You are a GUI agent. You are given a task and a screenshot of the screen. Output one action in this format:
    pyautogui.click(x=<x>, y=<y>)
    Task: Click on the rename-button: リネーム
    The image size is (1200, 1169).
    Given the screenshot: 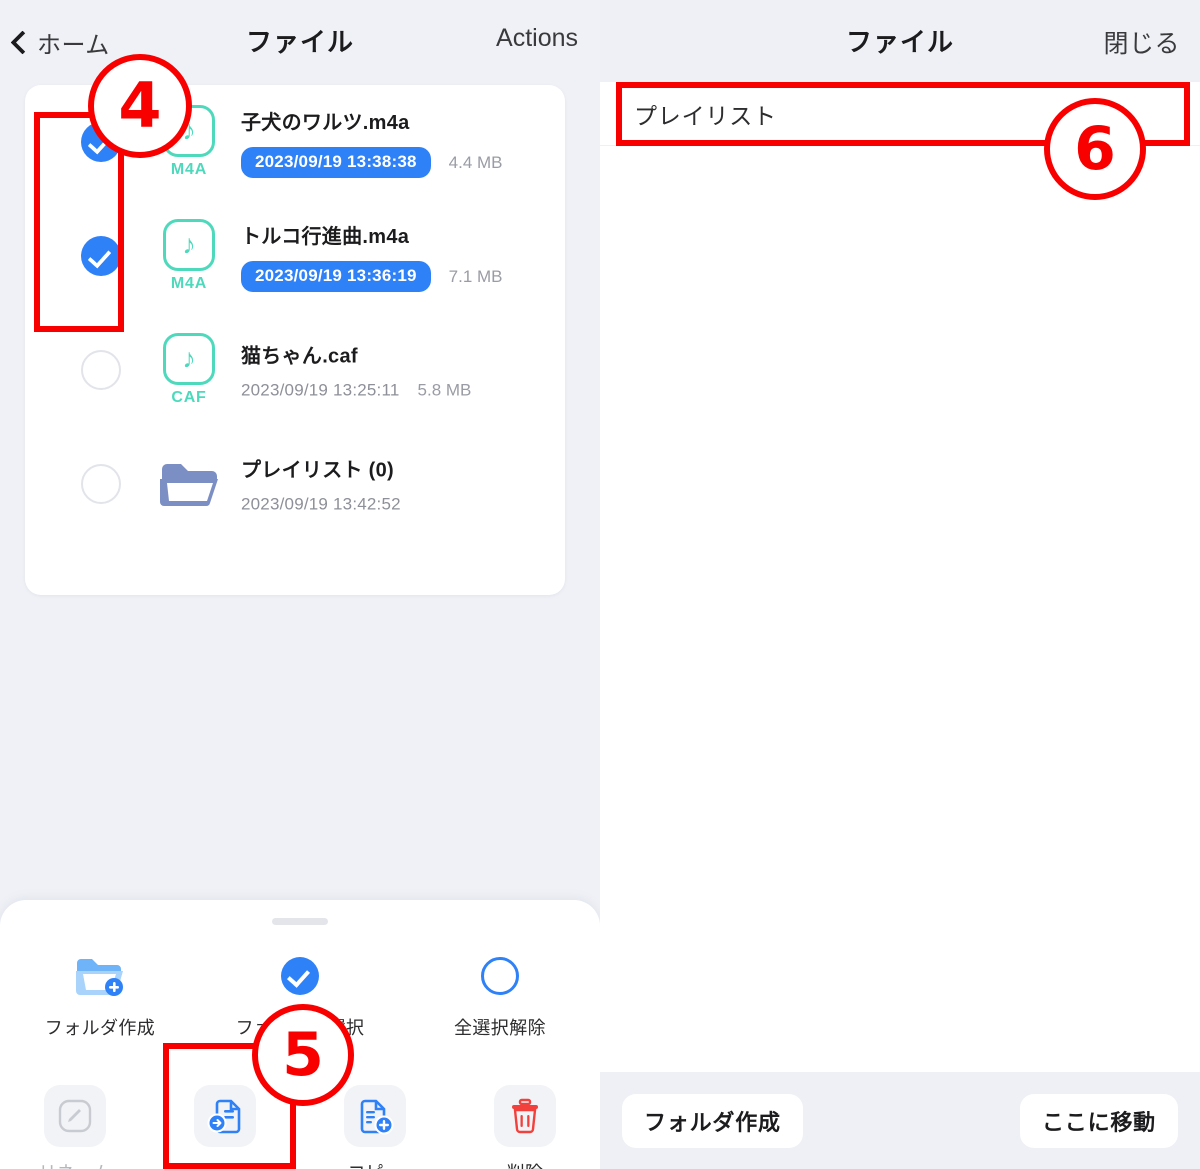 What is the action you would take?
    pyautogui.click(x=75, y=1127)
    